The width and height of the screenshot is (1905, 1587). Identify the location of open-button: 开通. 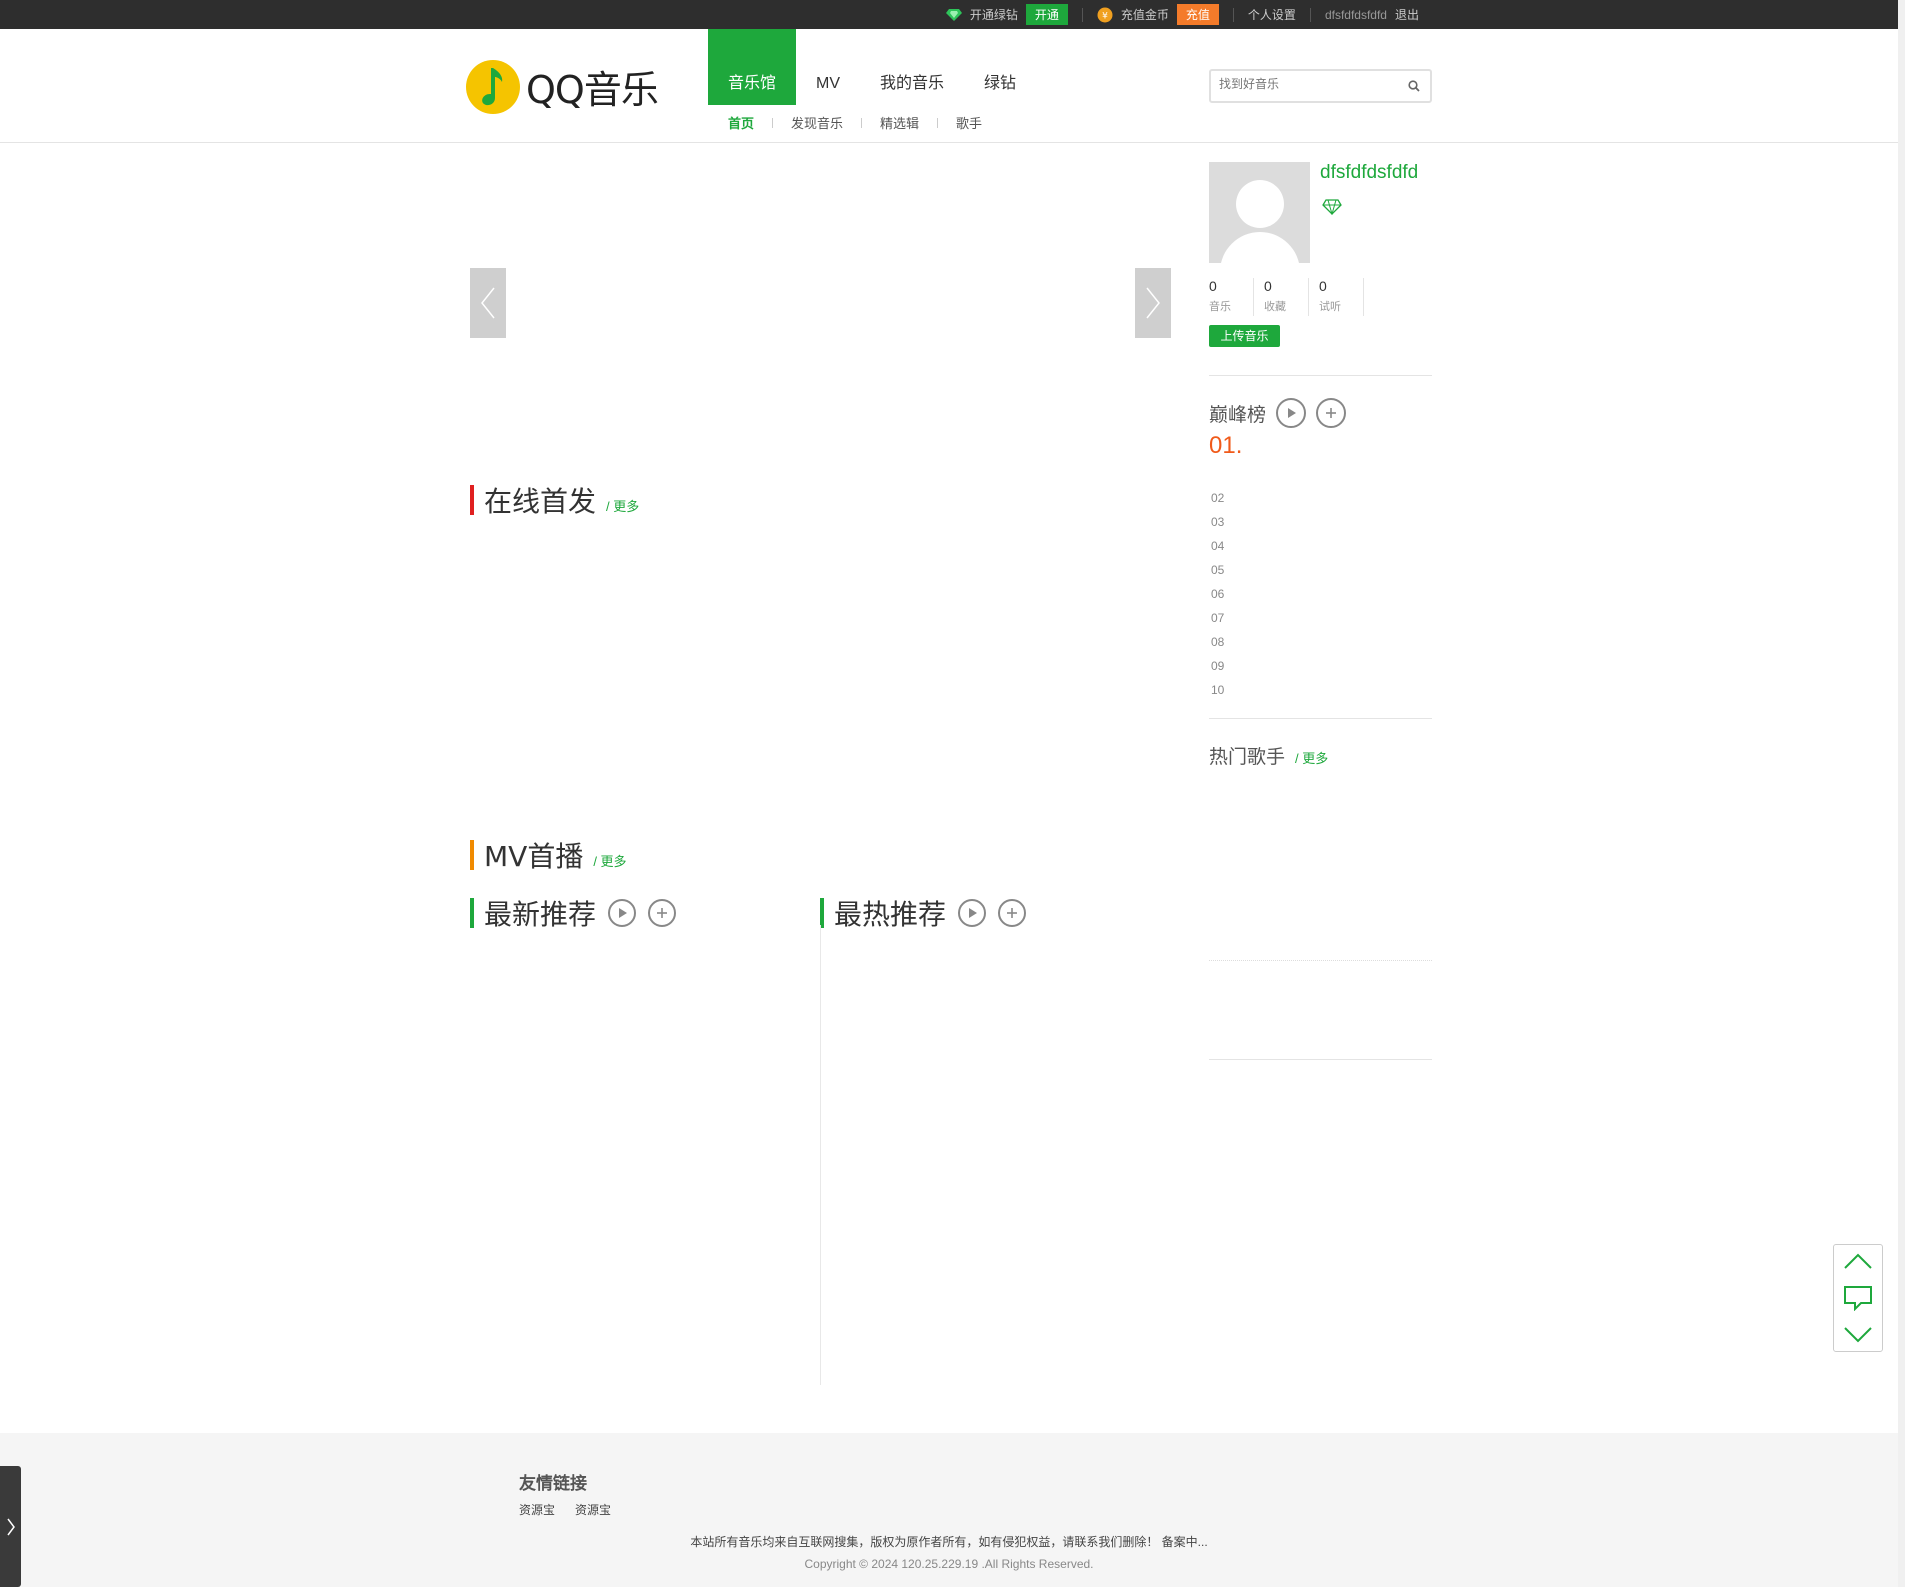
(1046, 14).